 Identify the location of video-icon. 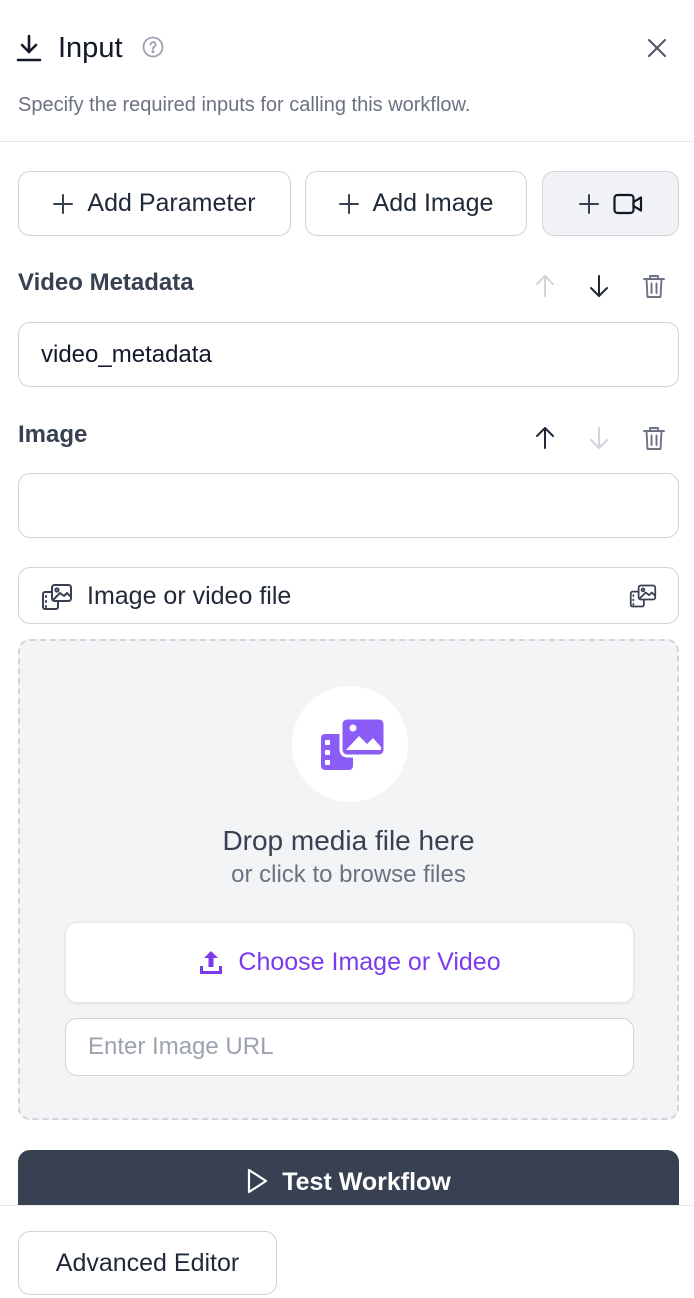
(627, 203).